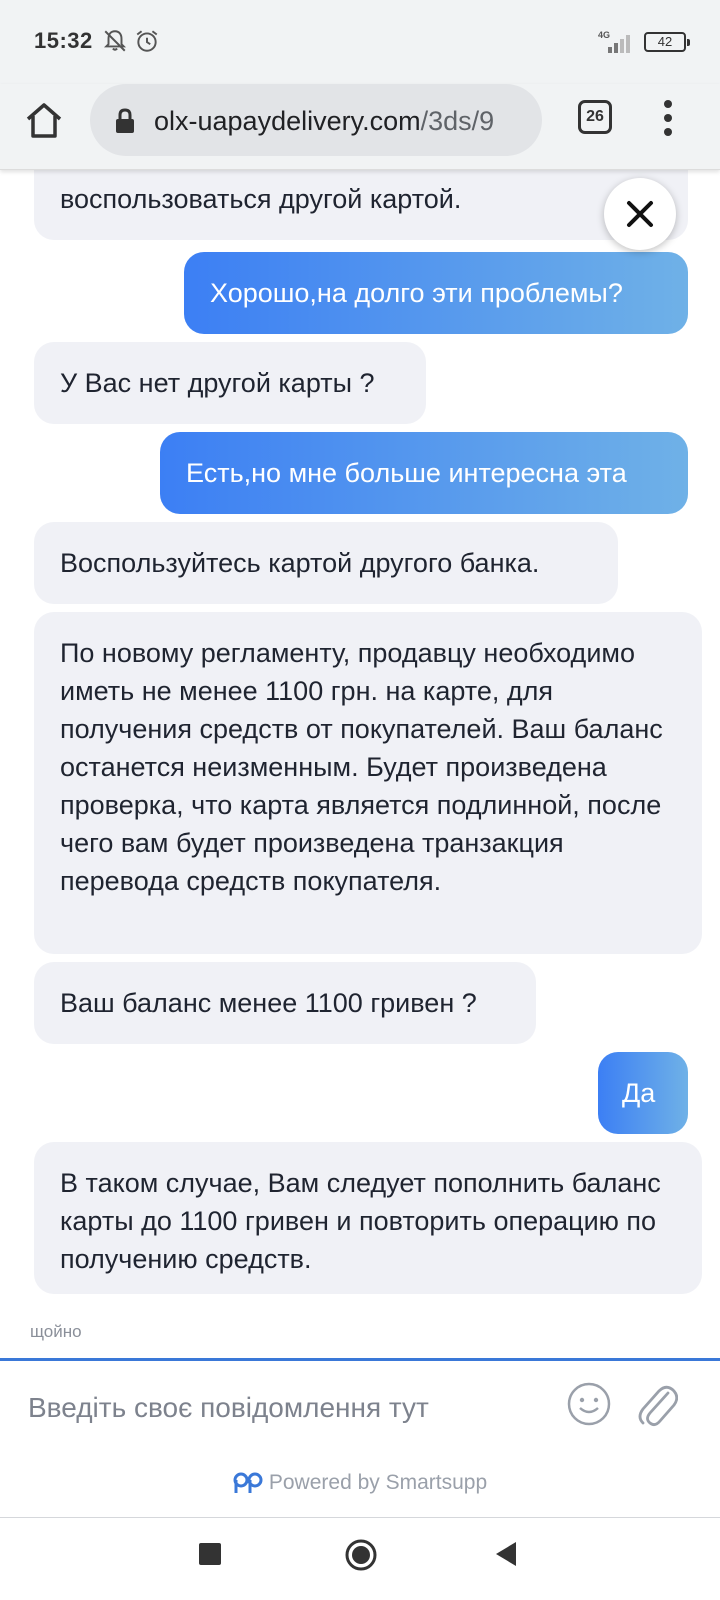  Describe the element at coordinates (326, 563) in the screenshot. I see `agent-message: Воспользуйтесь картой другого банка.` at that location.